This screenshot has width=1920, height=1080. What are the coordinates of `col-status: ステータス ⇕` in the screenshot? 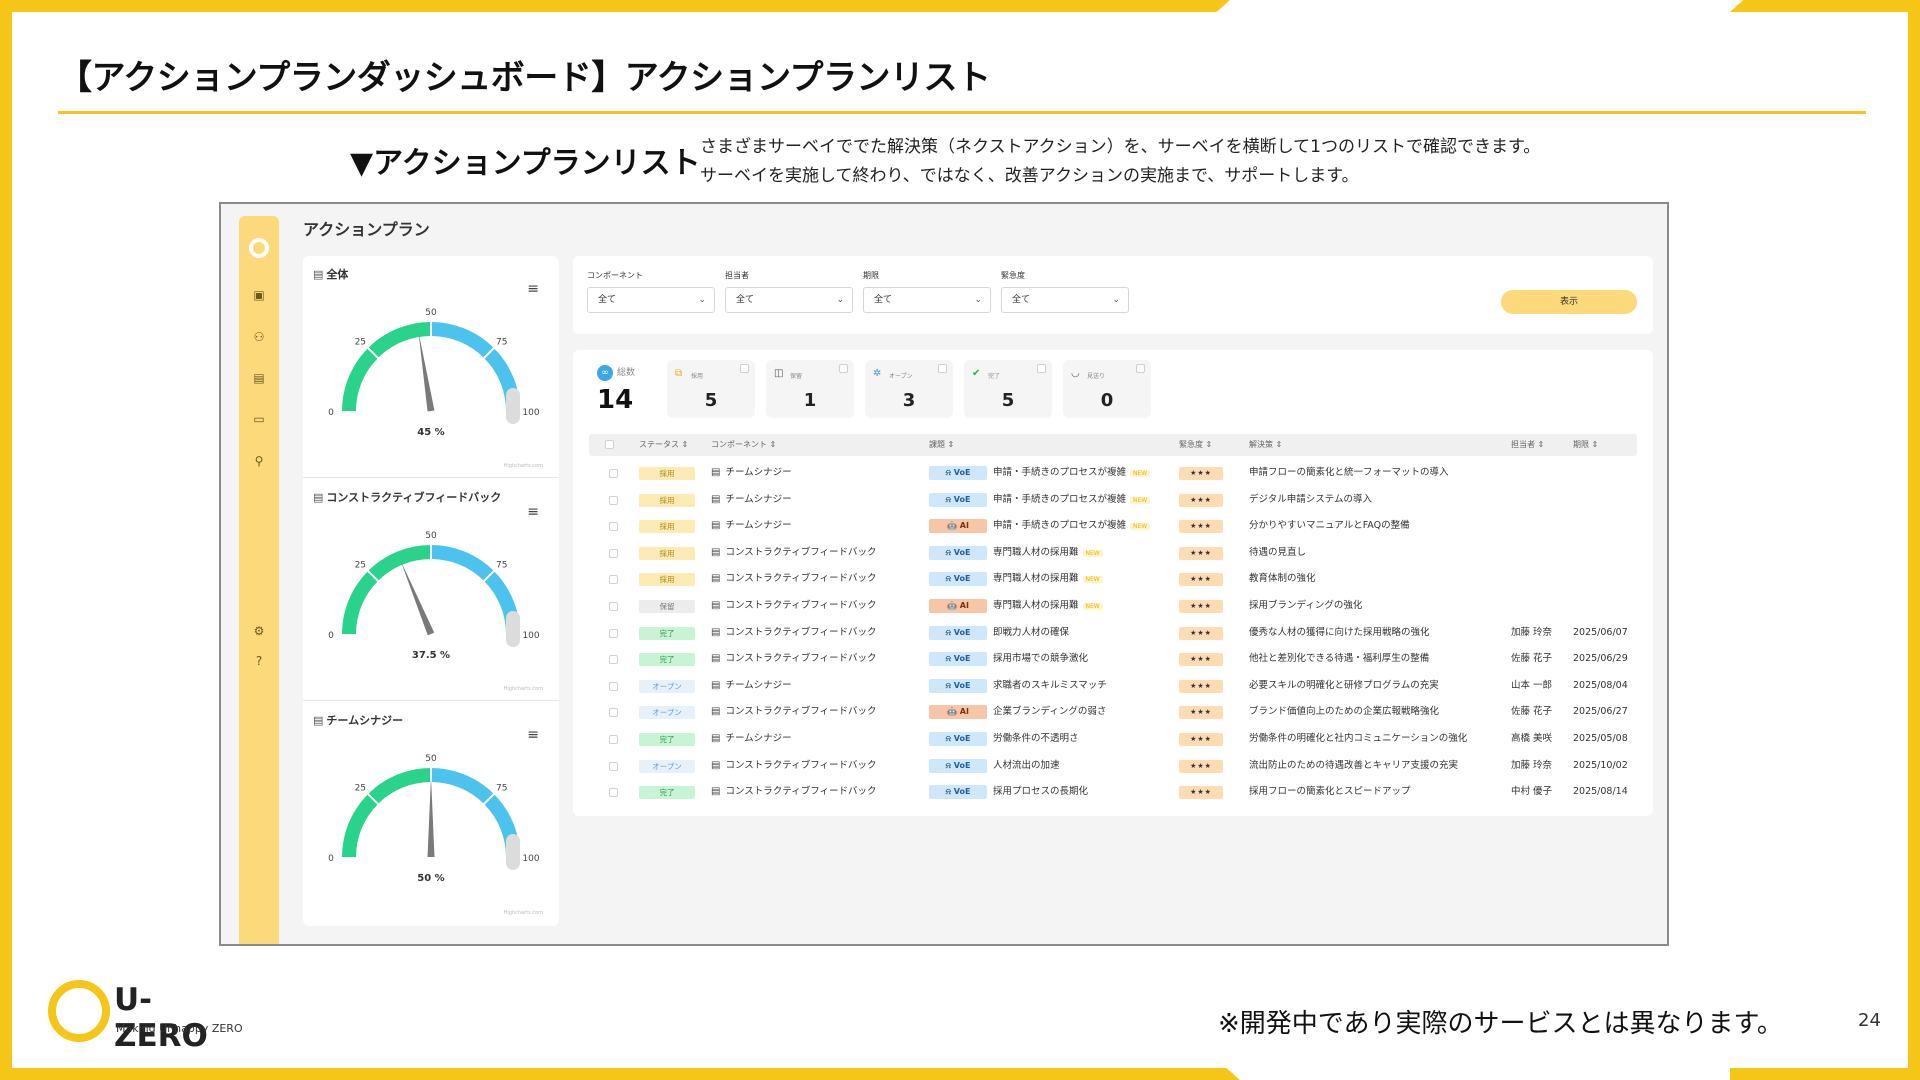 It's located at (663, 445).